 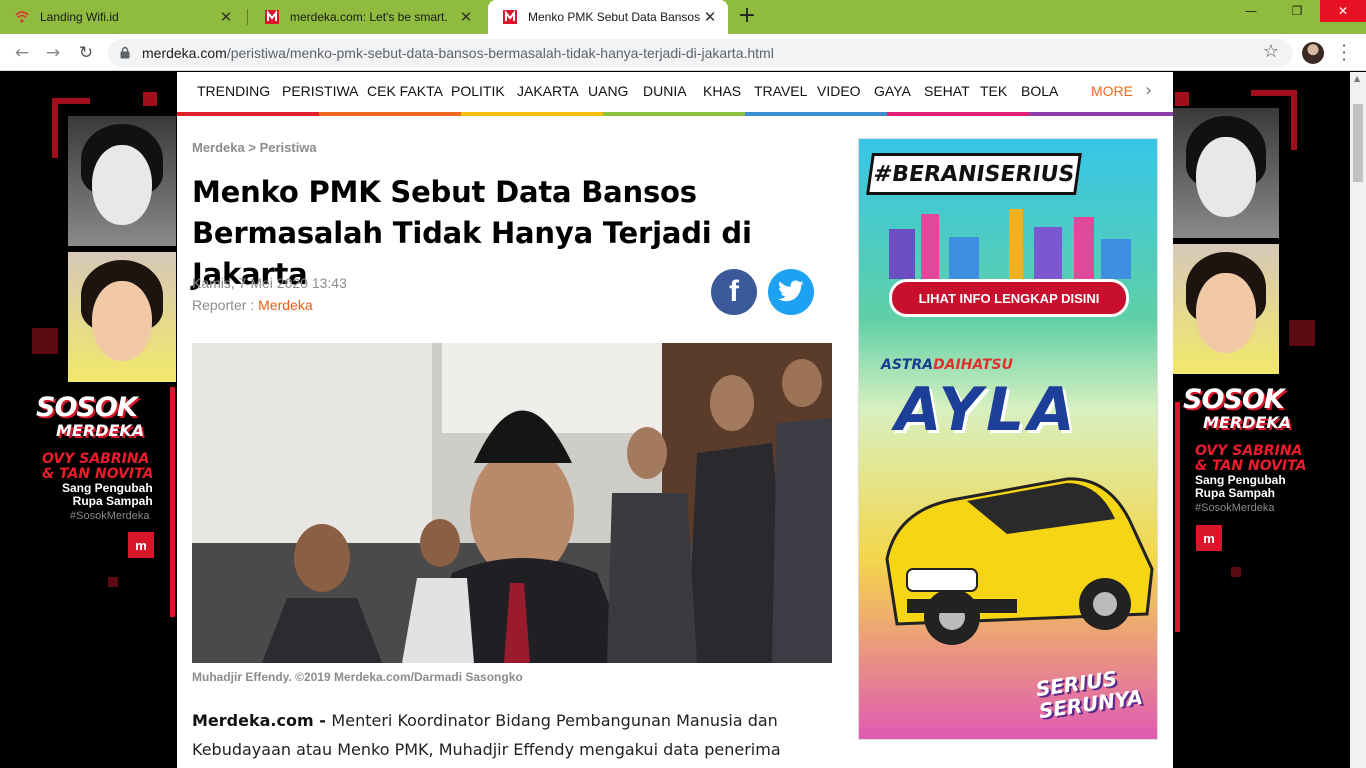 I want to click on minimize-button: —, so click(x=1251, y=11).